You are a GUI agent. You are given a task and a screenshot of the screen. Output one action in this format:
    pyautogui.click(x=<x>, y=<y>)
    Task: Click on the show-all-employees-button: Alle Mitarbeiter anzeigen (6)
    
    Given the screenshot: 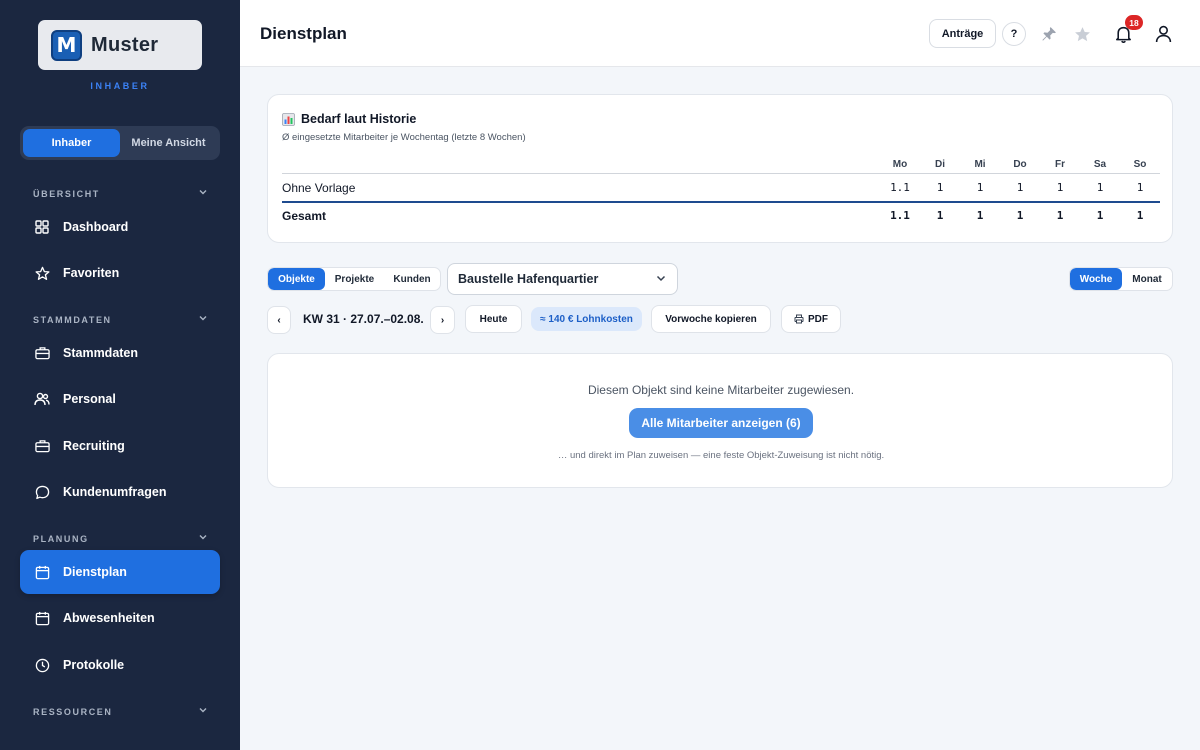 What is the action you would take?
    pyautogui.click(x=721, y=423)
    